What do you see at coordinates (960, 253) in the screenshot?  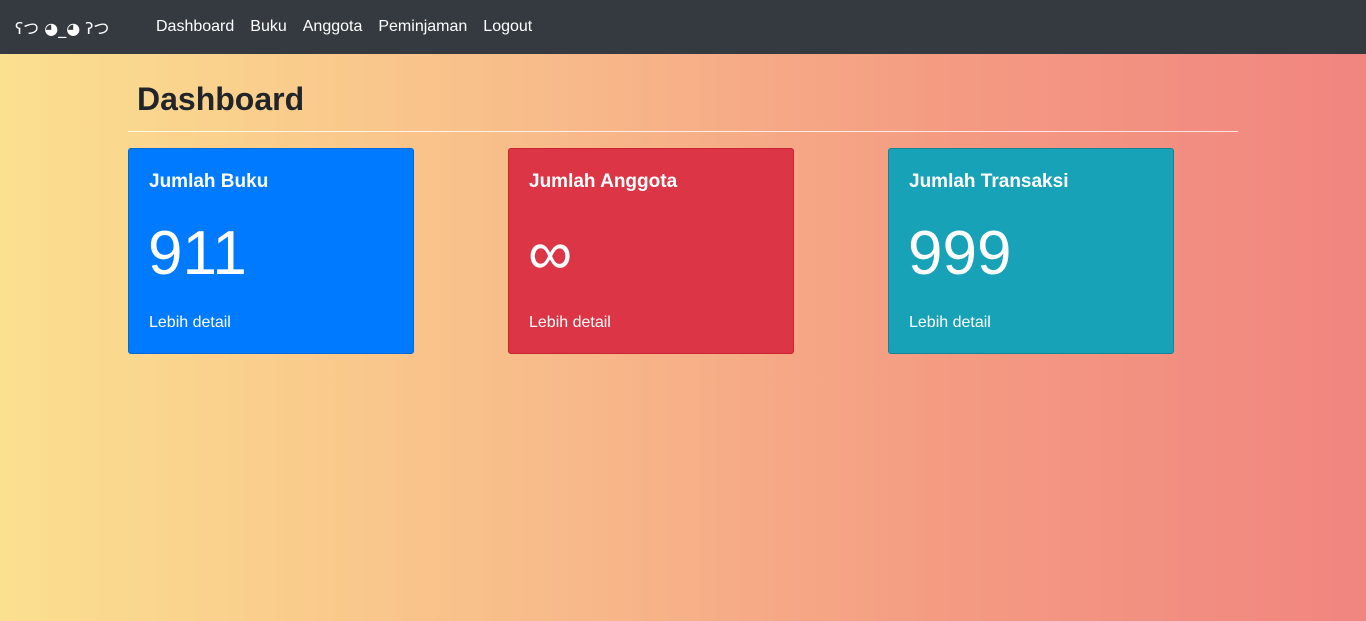 I see `card-value: 999` at bounding box center [960, 253].